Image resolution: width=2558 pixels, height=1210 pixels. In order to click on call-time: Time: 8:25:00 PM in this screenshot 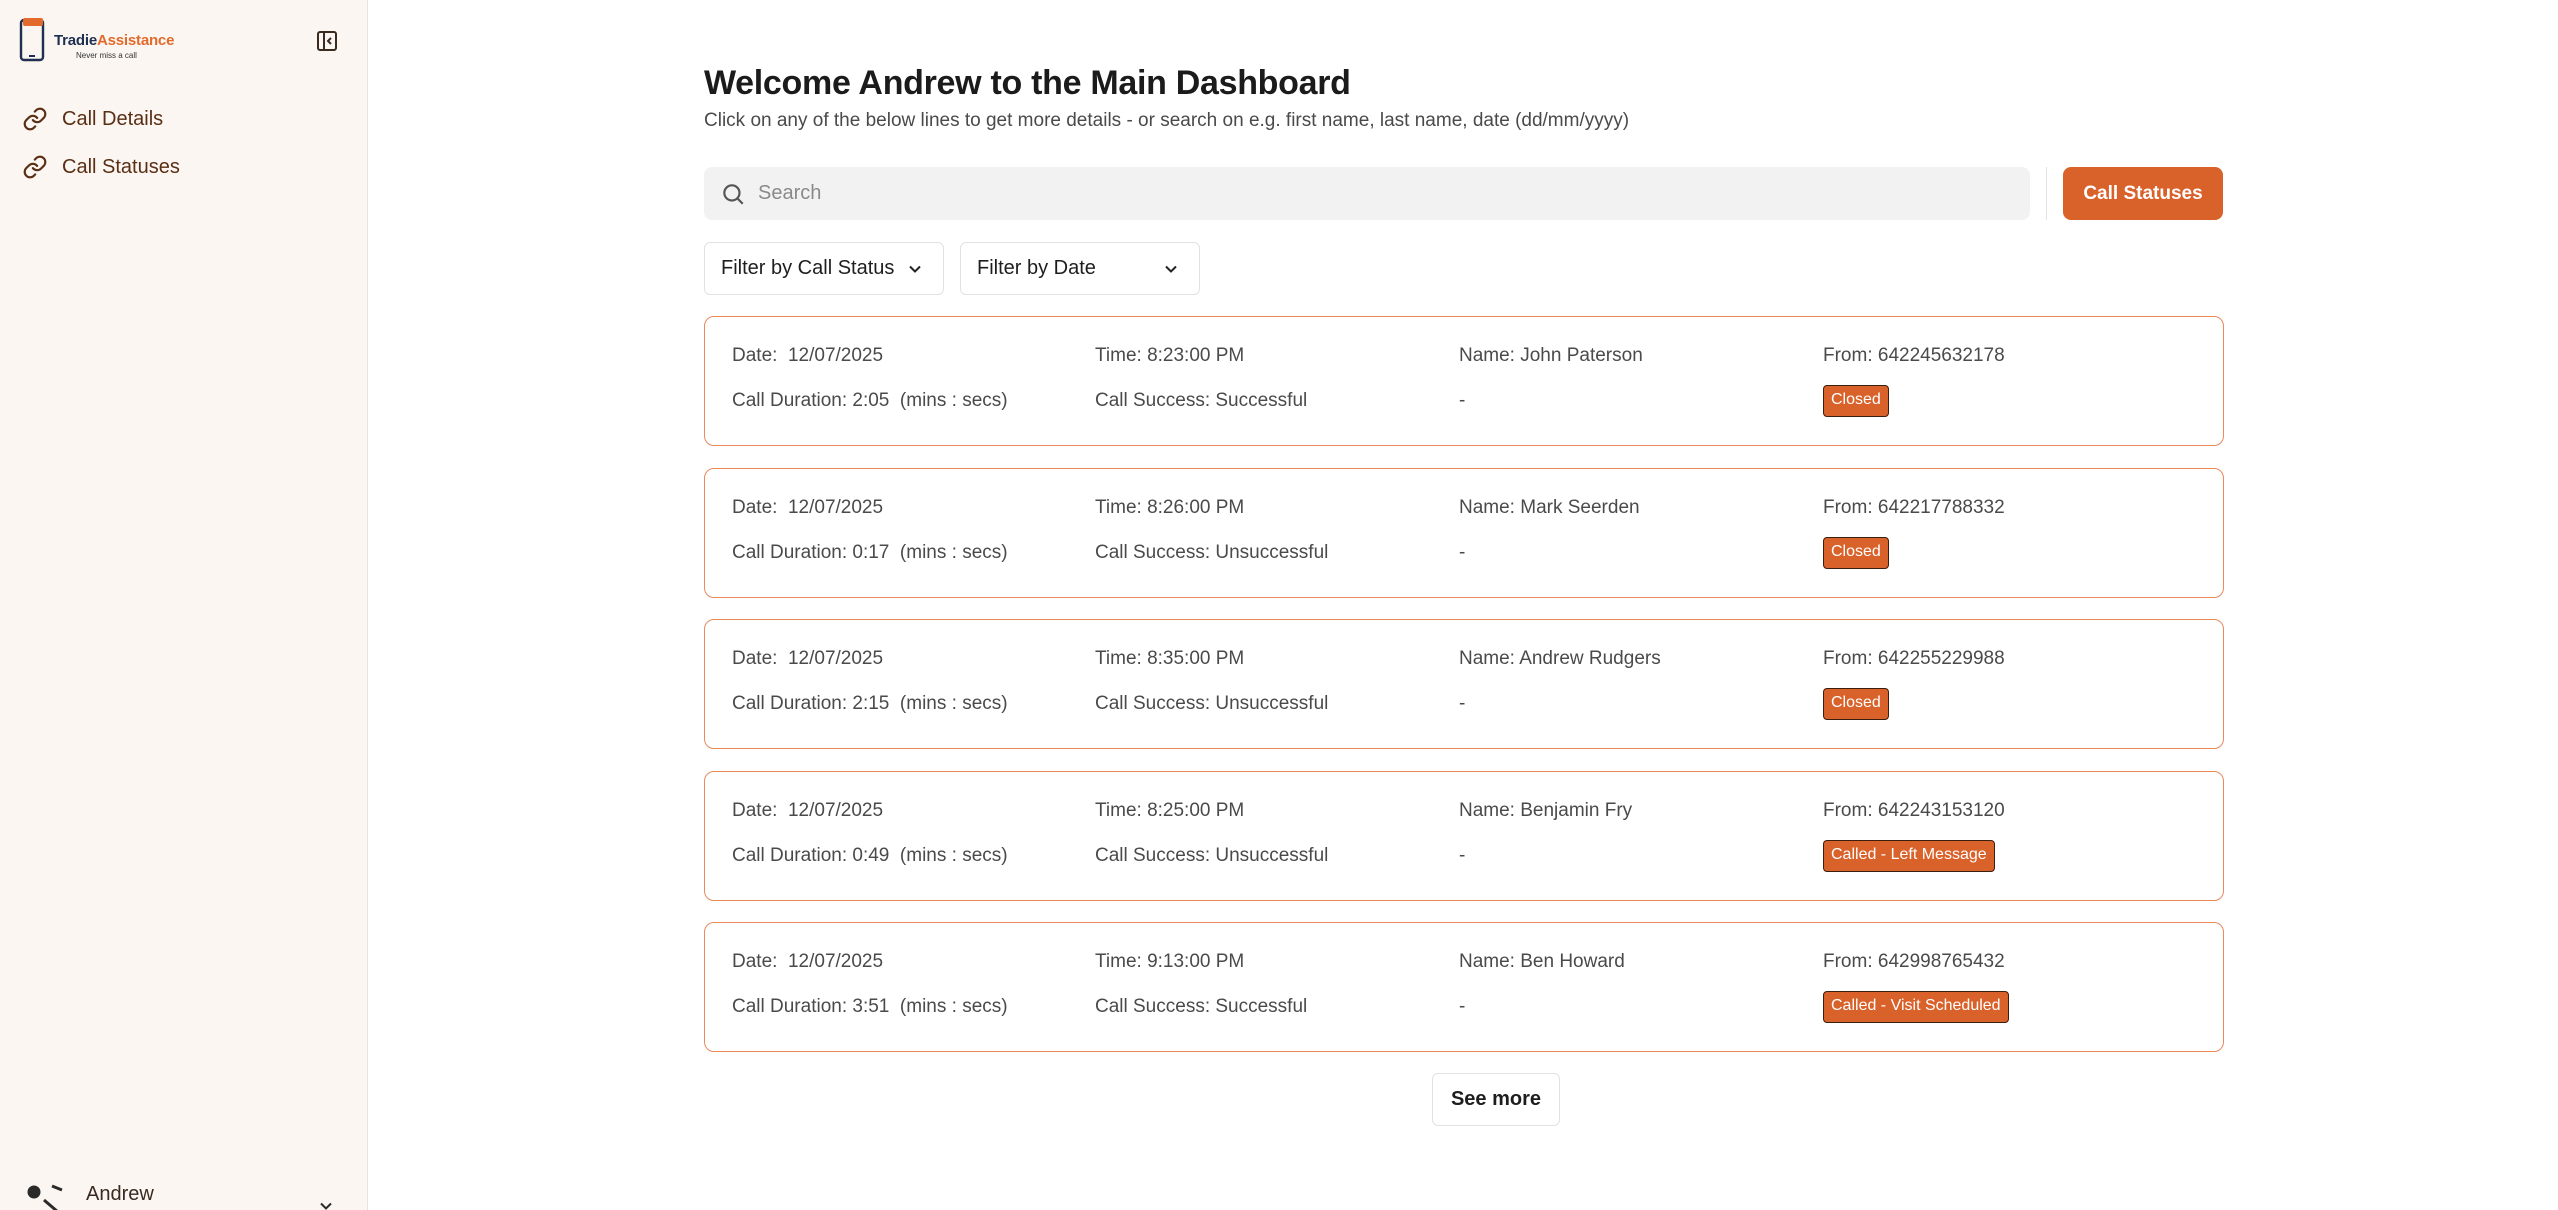, I will do `click(1170, 810)`.